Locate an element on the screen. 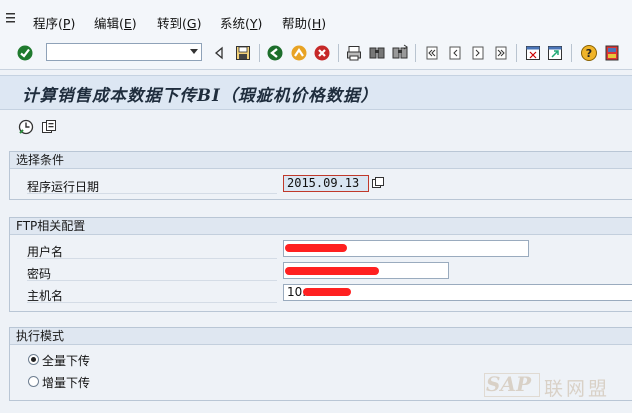 Image resolution: width=632 pixels, height=413 pixels. menu-grip-icon is located at coordinates (11, 18).